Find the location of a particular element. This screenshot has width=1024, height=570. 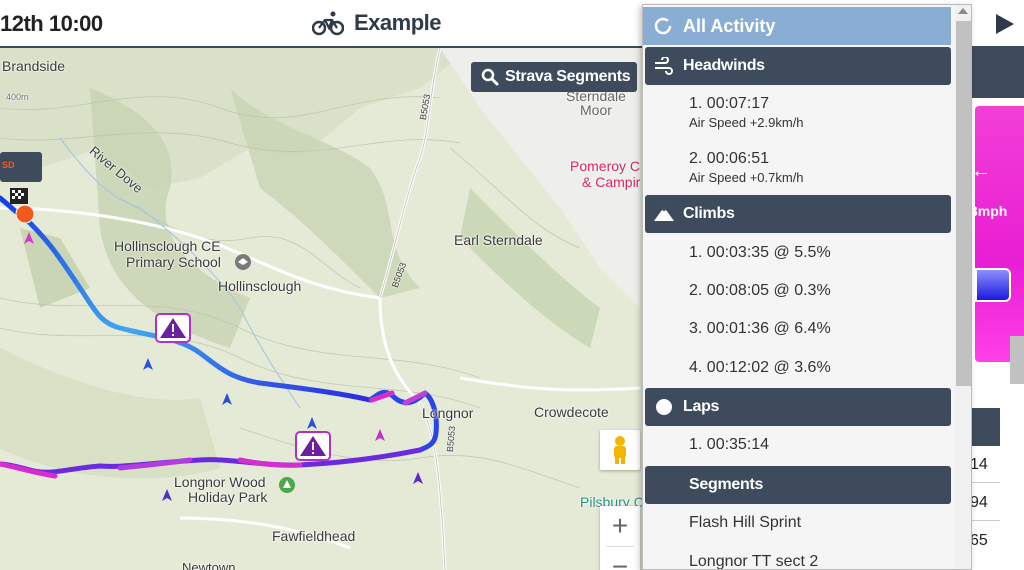

place-crowdecote: Crowdecote is located at coordinates (571, 412).